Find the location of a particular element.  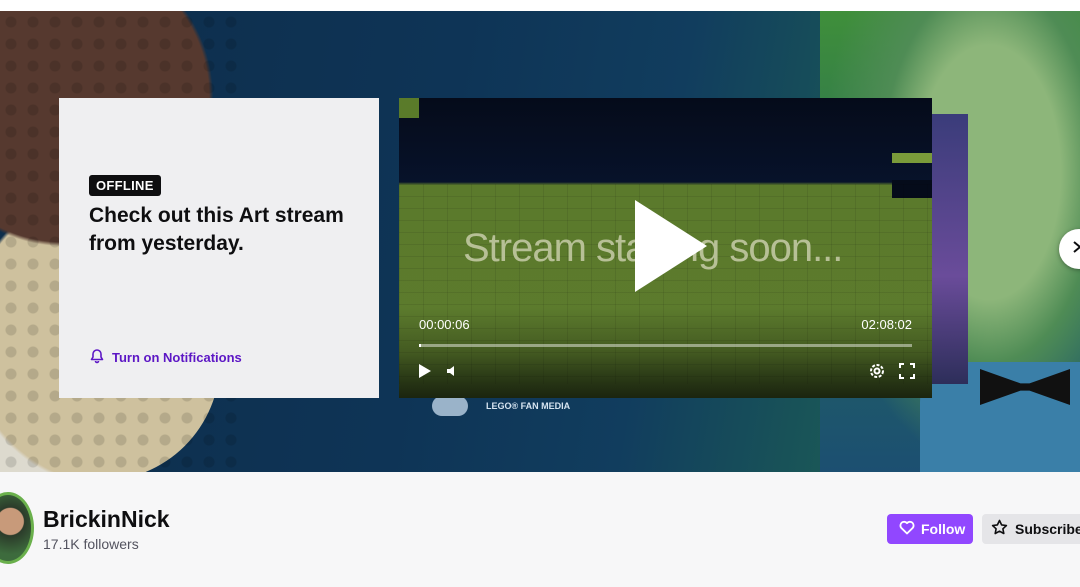

subscribe-button: Subscribe is located at coordinates (1031, 529).